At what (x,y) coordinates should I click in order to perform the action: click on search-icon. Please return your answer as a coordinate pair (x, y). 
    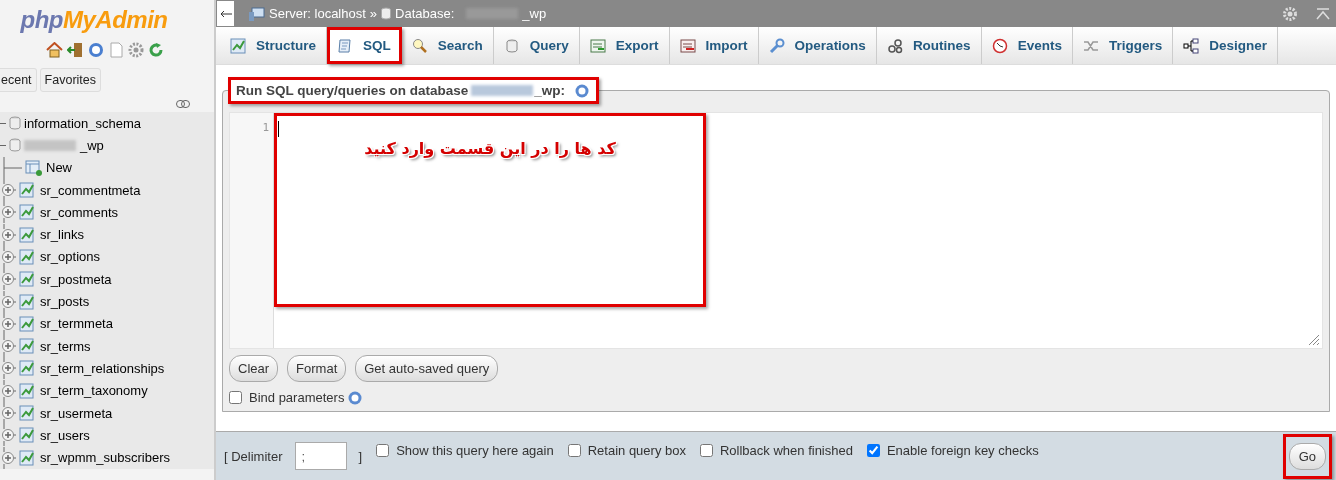
    Looking at the image, I should click on (419, 45).